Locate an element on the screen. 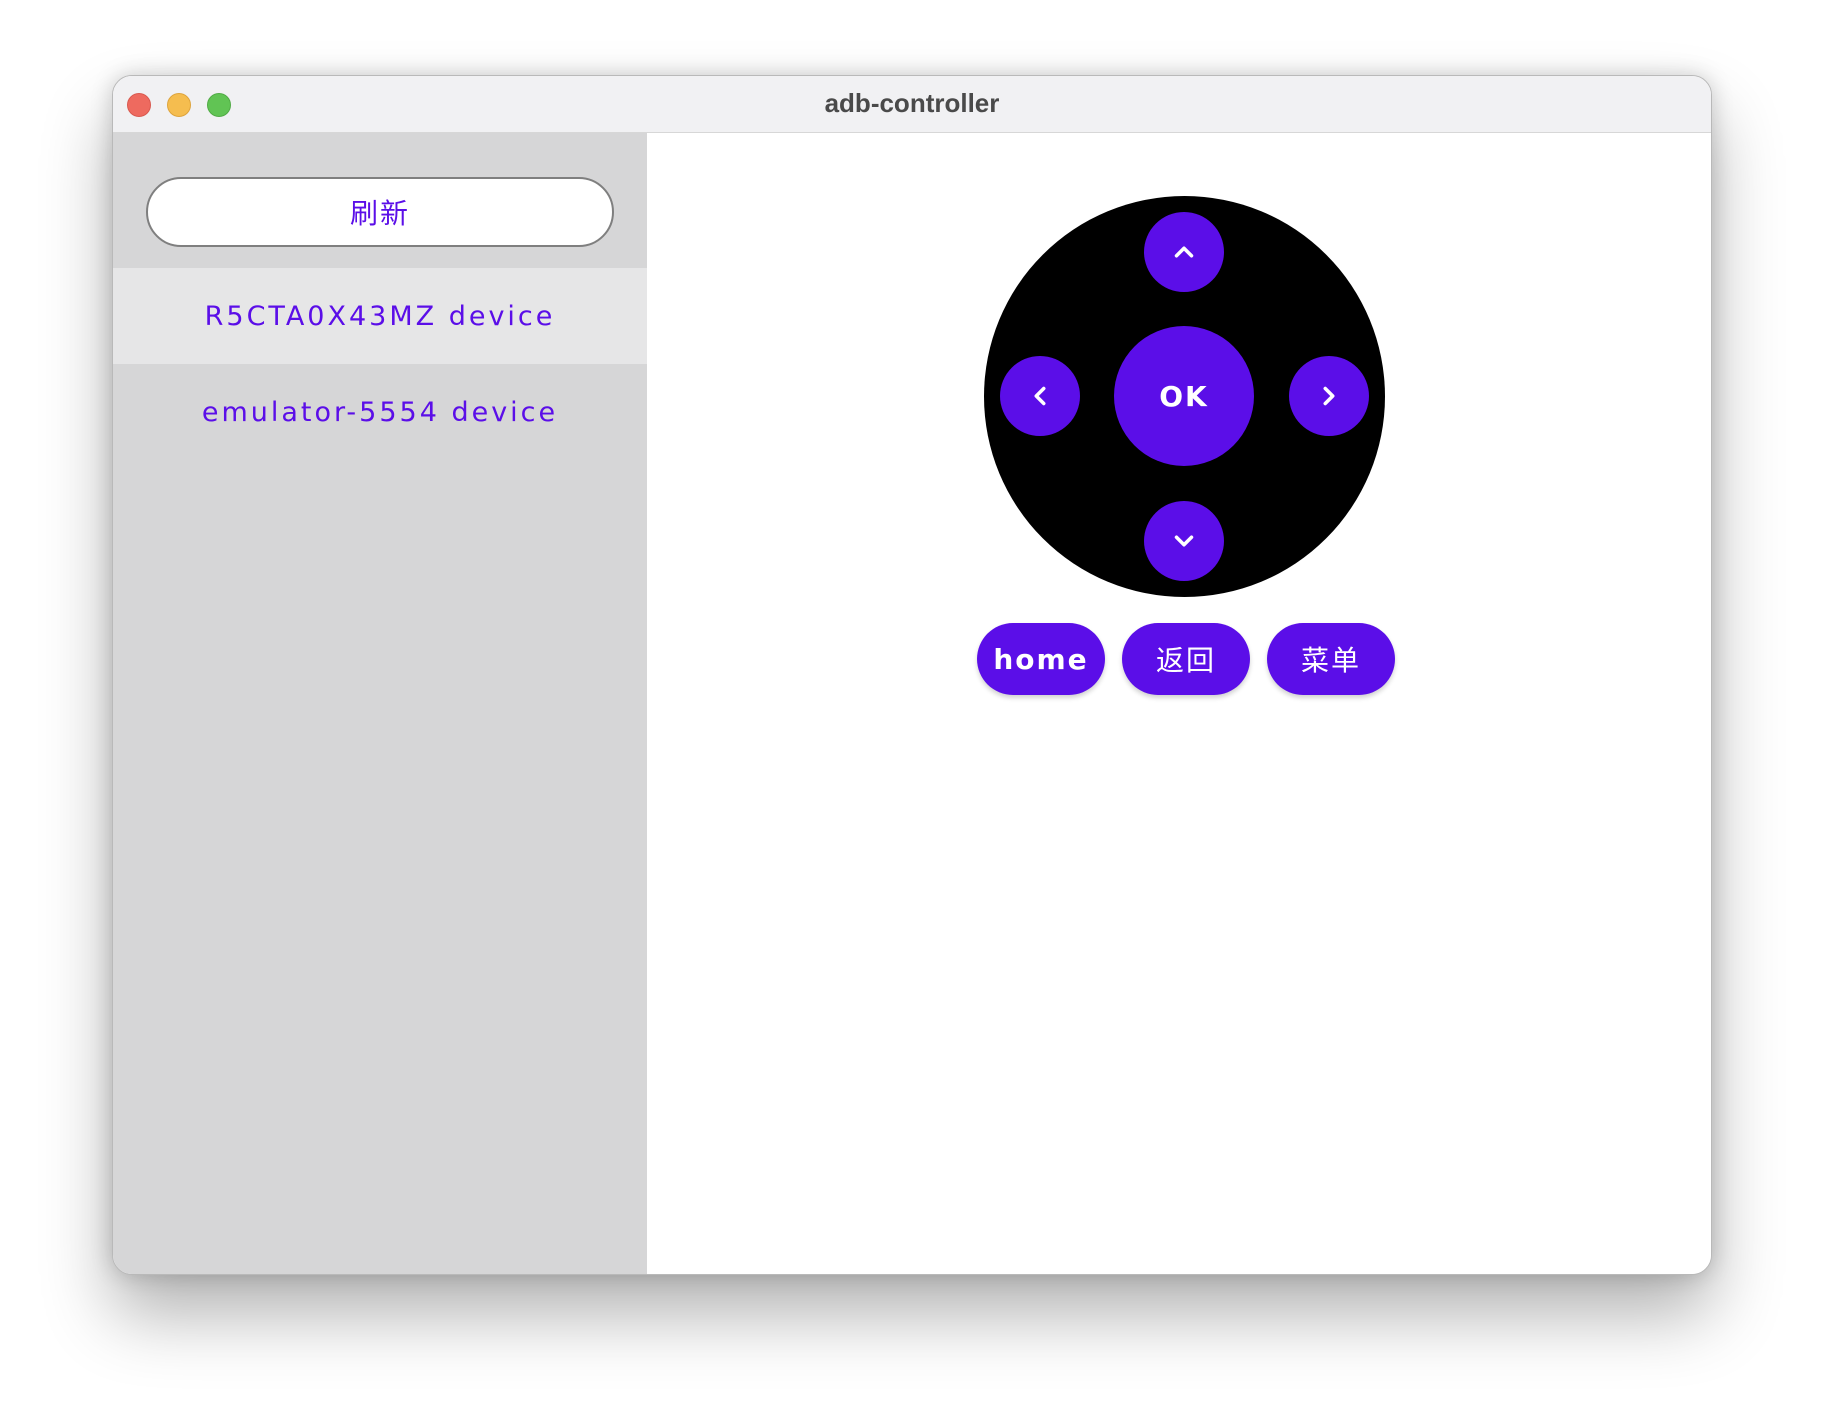 Image resolution: width=1824 pixels, height=1424 pixels. dpad: OK is located at coordinates (1184, 396).